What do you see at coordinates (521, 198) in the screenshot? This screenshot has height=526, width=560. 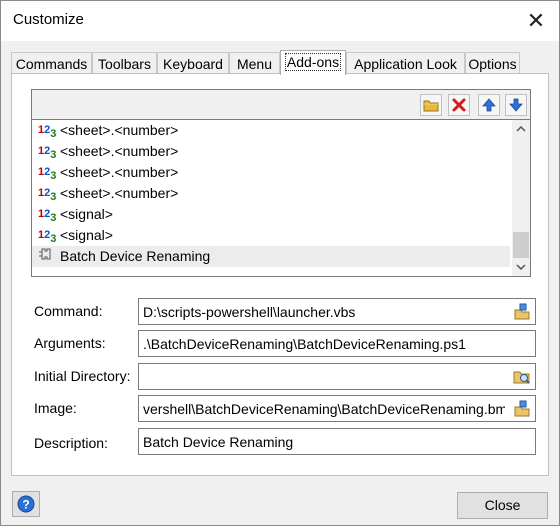 I see `list-scrollbar` at bounding box center [521, 198].